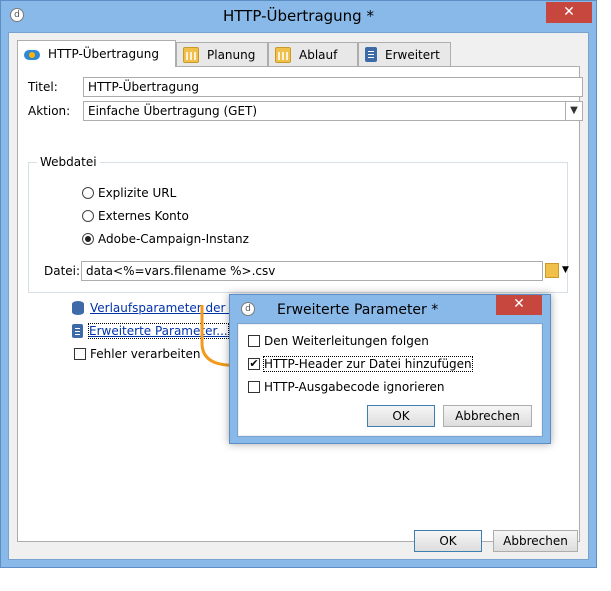 The height and width of the screenshot is (591, 611). Describe the element at coordinates (173, 111) in the screenshot. I see `aktion-value: Einfache Übertragung (GET)` at that location.